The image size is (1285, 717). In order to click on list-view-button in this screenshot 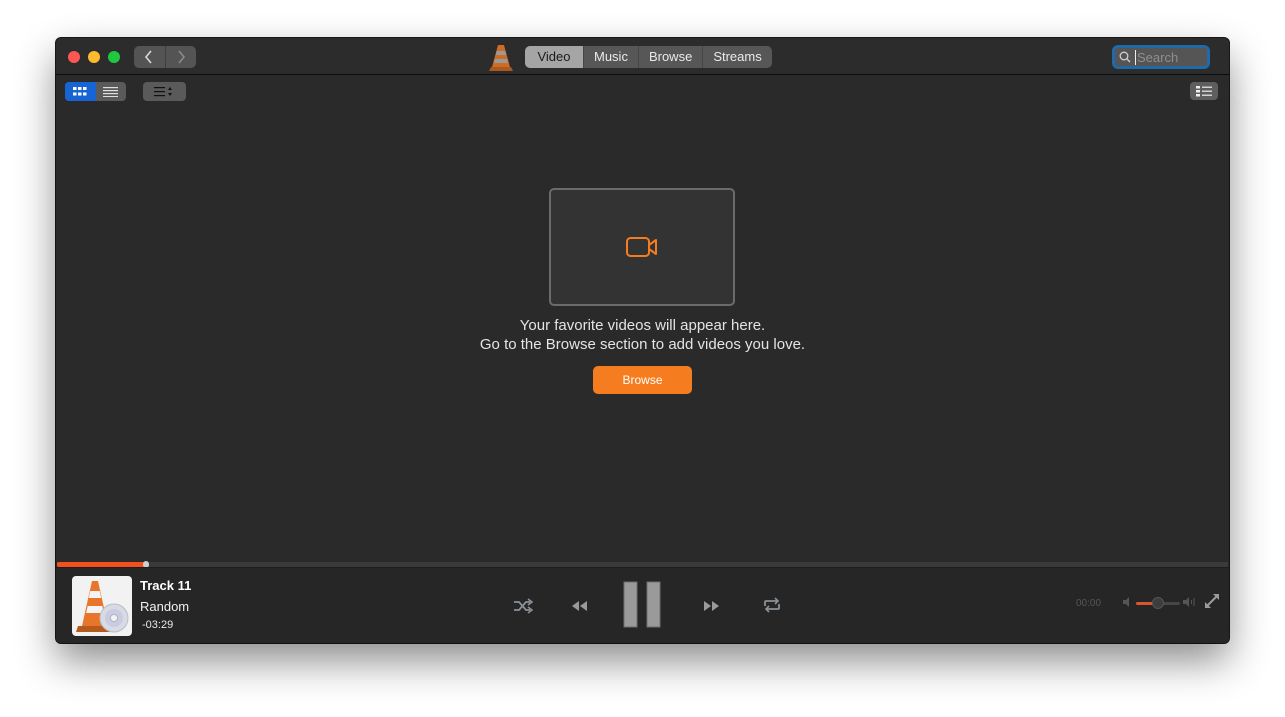, I will do `click(111, 91)`.